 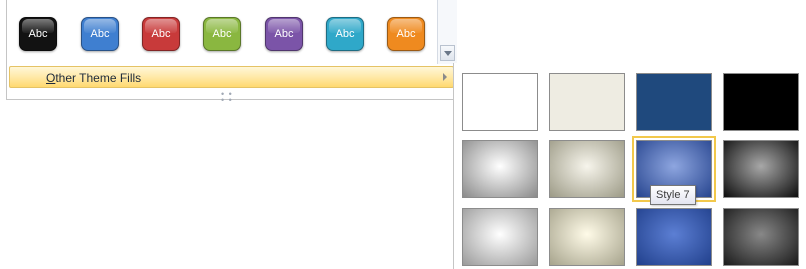 I want to click on label-rest: ther Theme Fills, so click(x=98, y=78).